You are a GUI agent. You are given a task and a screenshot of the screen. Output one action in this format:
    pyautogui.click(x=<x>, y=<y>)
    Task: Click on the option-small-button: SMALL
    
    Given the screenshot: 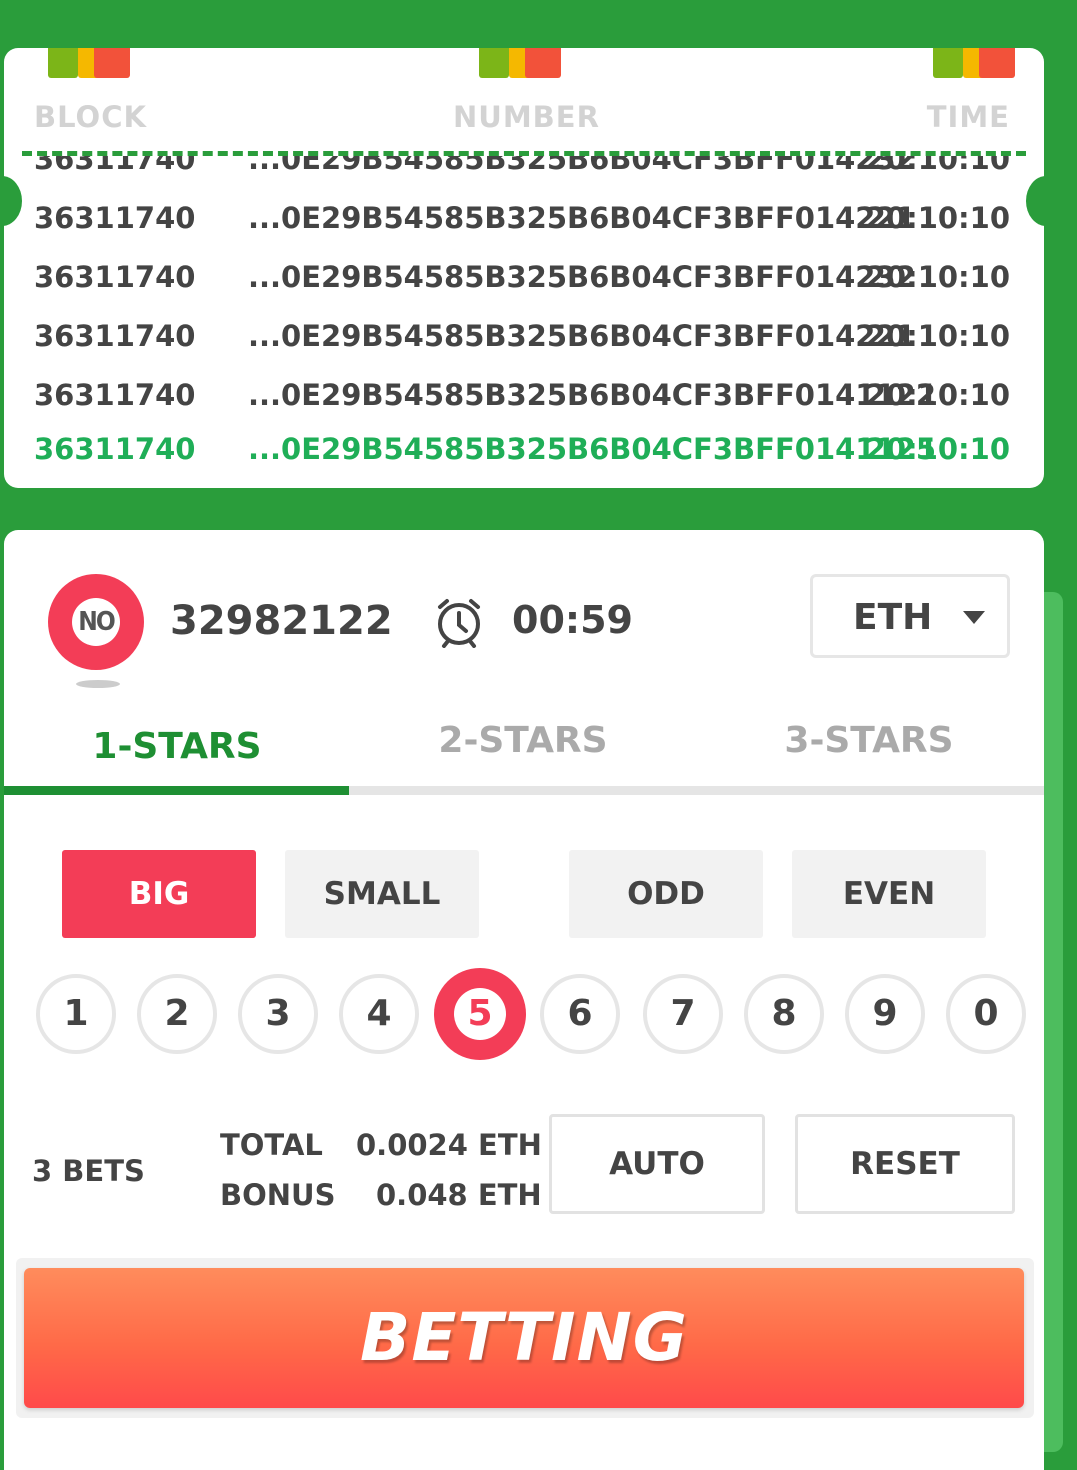 What is the action you would take?
    pyautogui.click(x=382, y=894)
    